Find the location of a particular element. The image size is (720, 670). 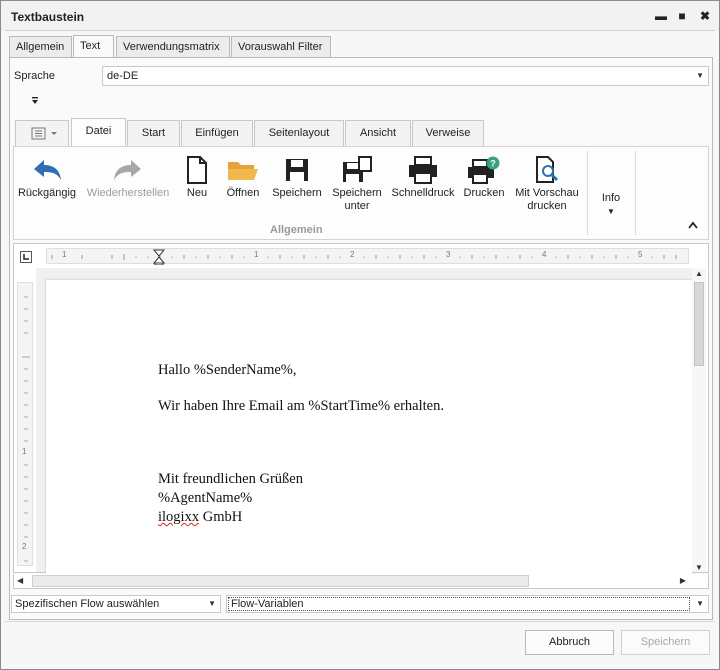

print-preview-label-1: Mit Vorschau is located at coordinates (547, 193).